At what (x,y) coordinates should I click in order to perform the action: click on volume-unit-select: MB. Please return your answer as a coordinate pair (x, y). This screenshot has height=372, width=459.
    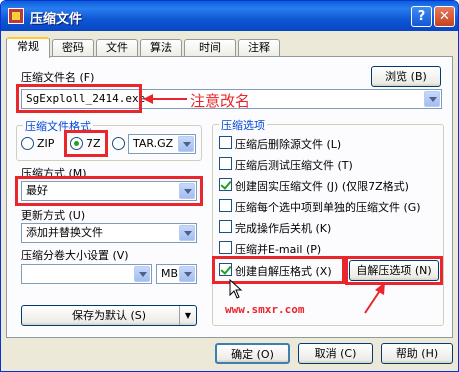
    Looking at the image, I should click on (176, 274).